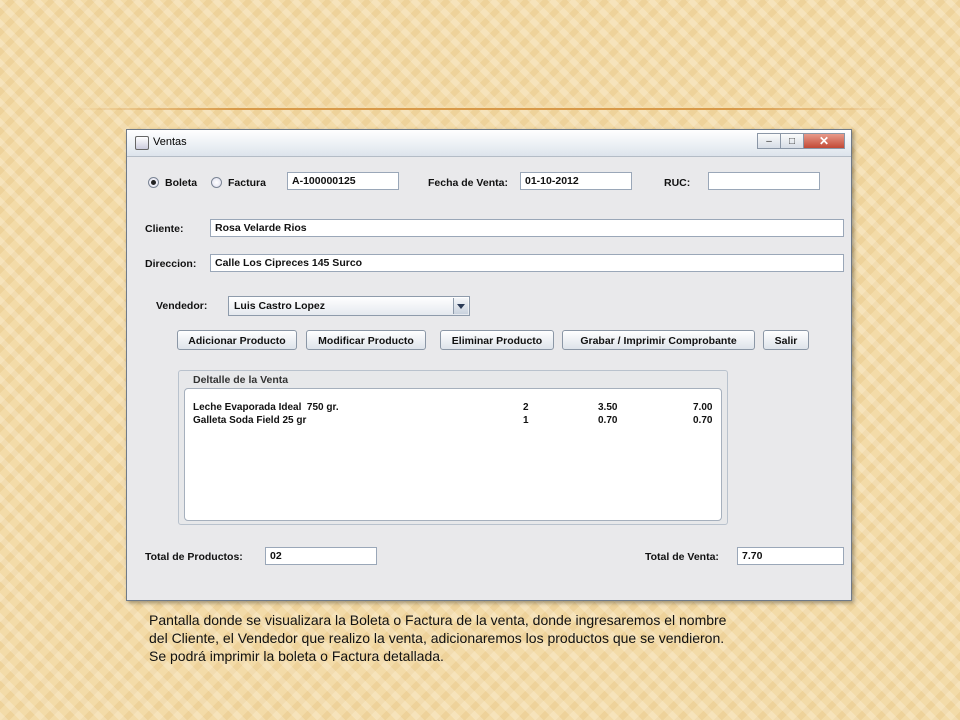  I want to click on total-productos-field: 02, so click(321, 556).